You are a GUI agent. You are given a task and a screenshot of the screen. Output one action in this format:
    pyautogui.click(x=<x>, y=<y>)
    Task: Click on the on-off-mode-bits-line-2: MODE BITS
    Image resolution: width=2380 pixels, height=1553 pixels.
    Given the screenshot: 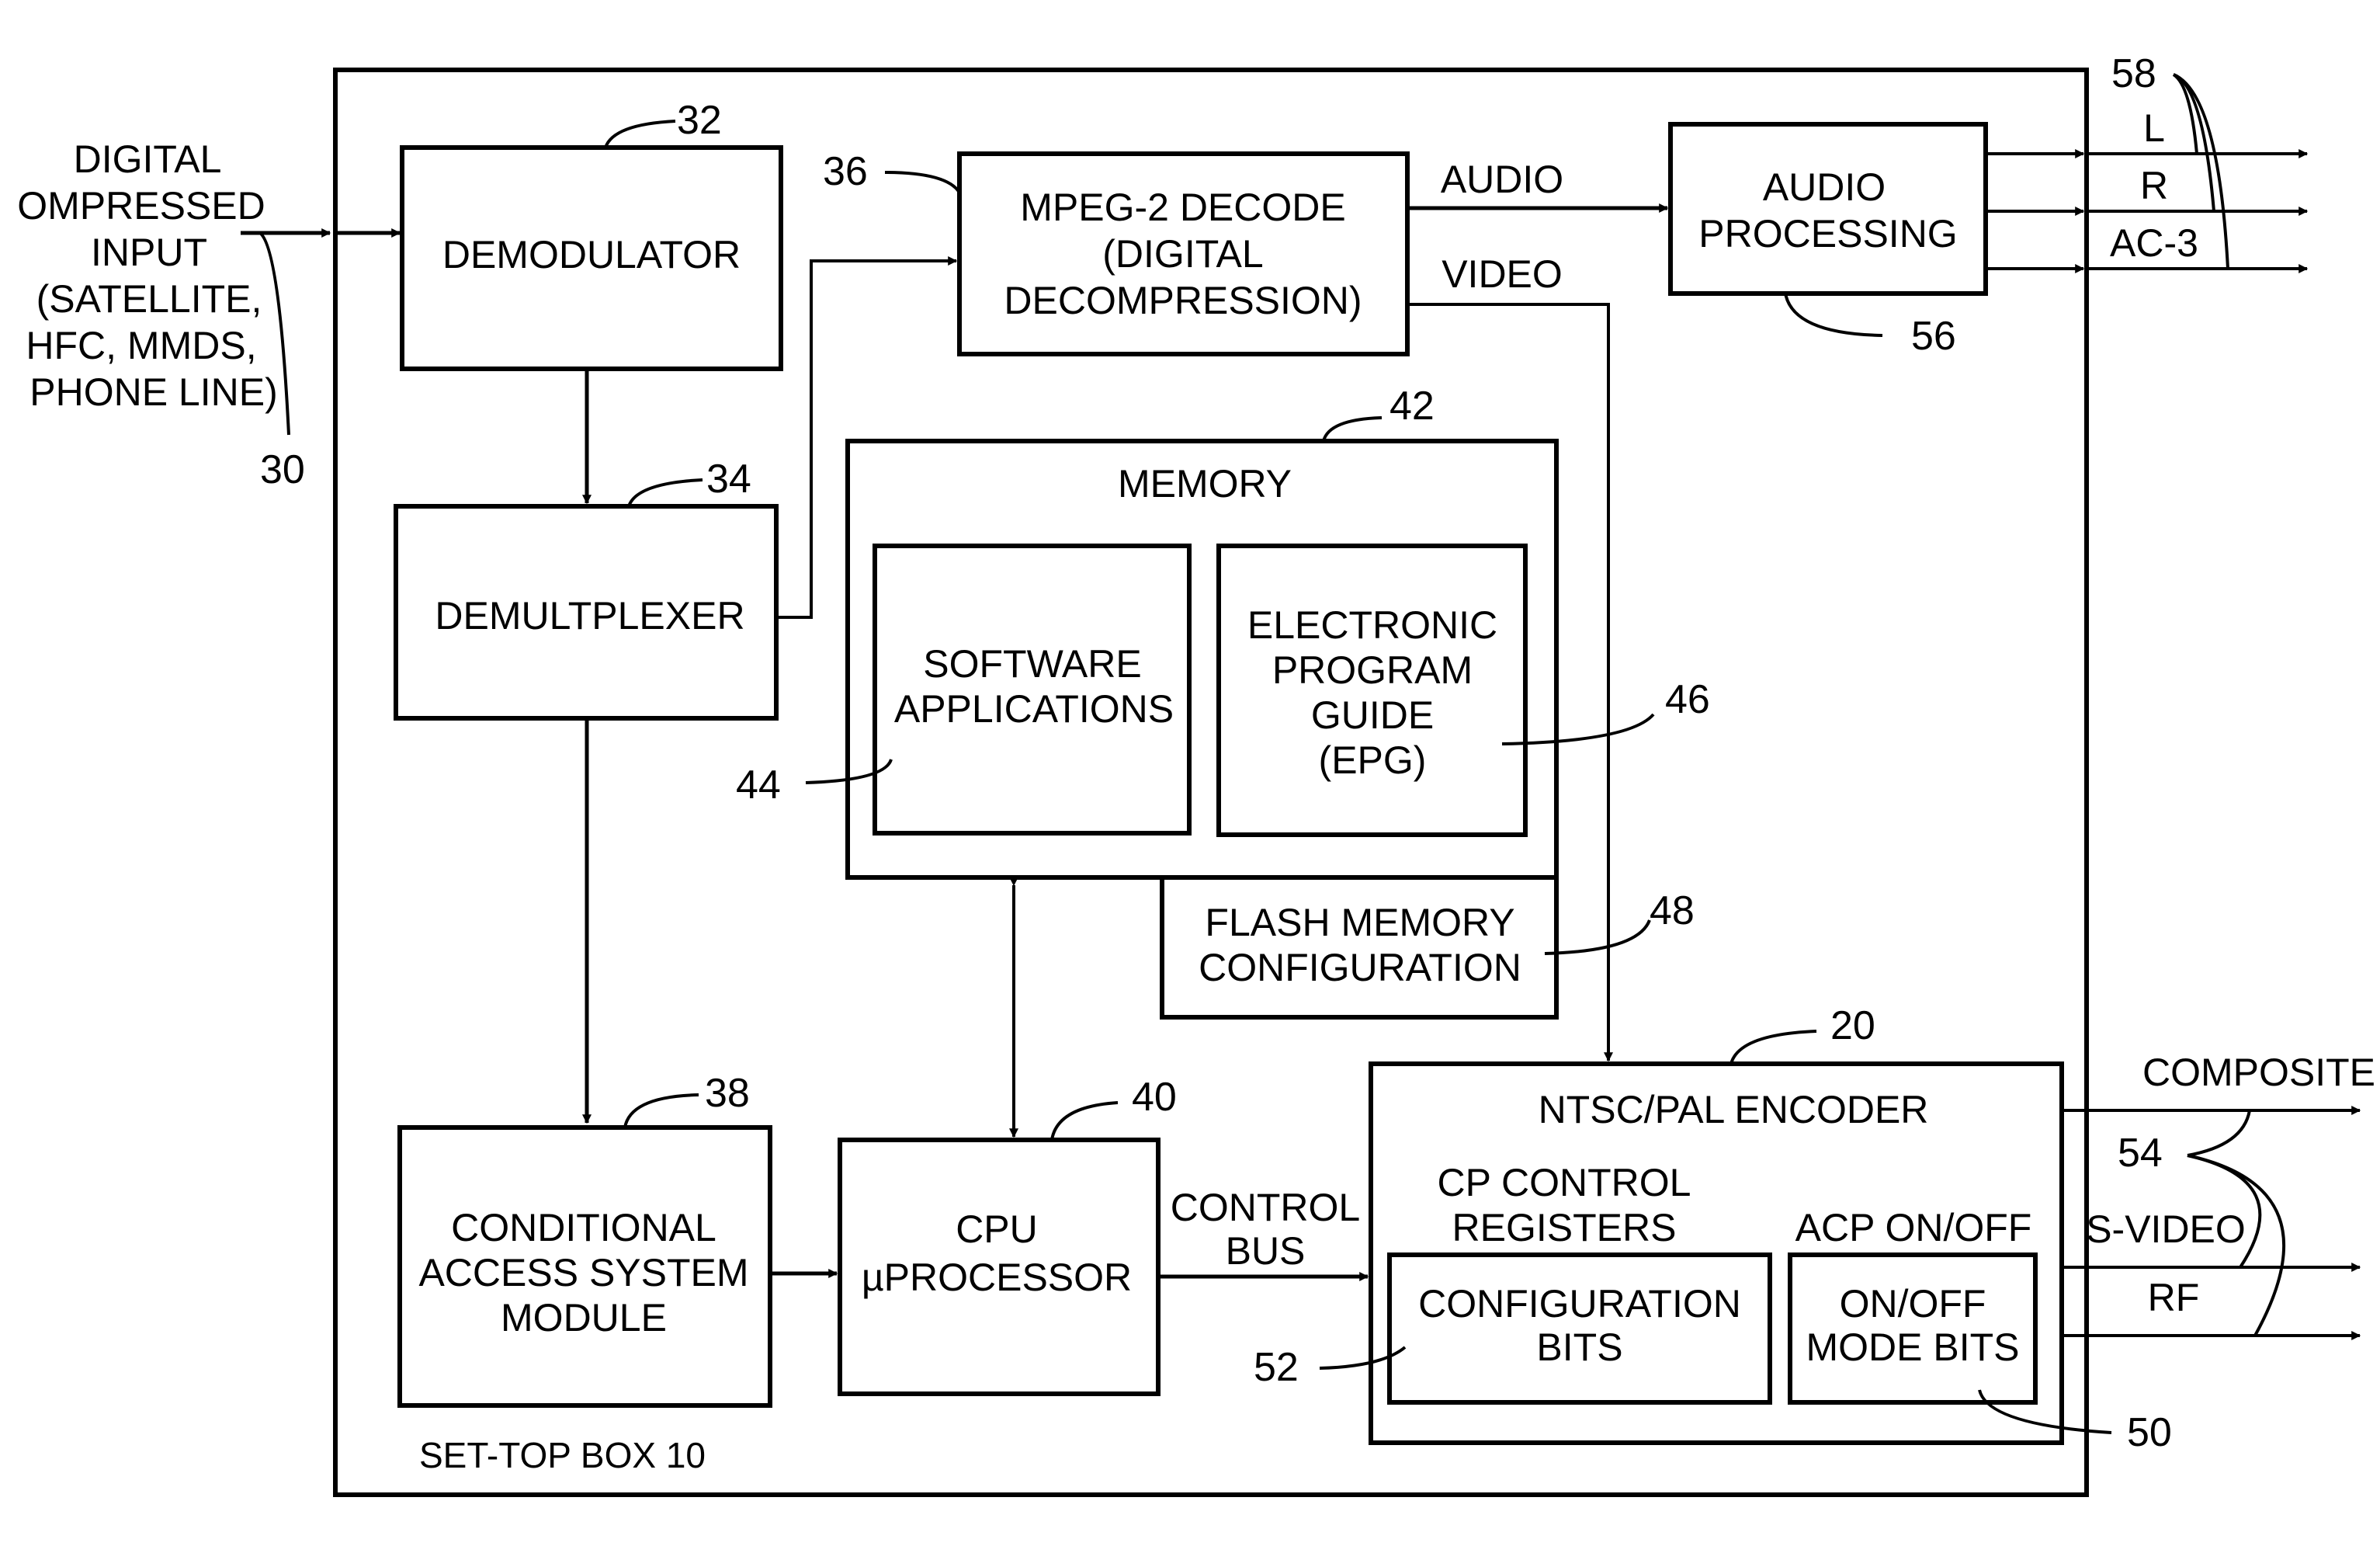 What is the action you would take?
    pyautogui.click(x=1912, y=1347)
    